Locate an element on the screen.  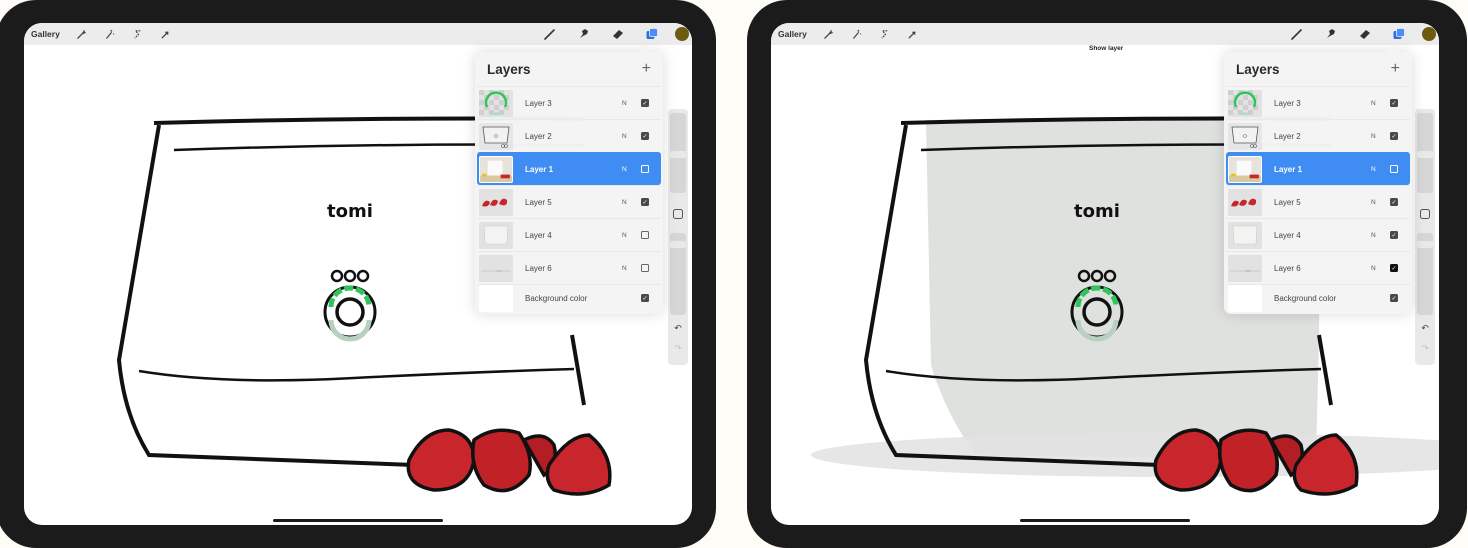
layer-row: Layer 4 N ✓ is located at coordinates (1318, 234).